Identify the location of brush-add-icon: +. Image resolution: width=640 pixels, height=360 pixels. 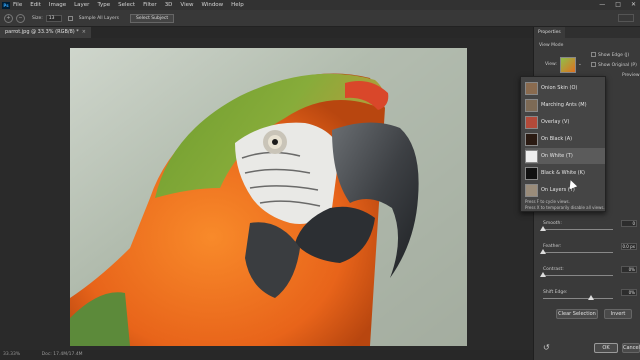
(8, 18).